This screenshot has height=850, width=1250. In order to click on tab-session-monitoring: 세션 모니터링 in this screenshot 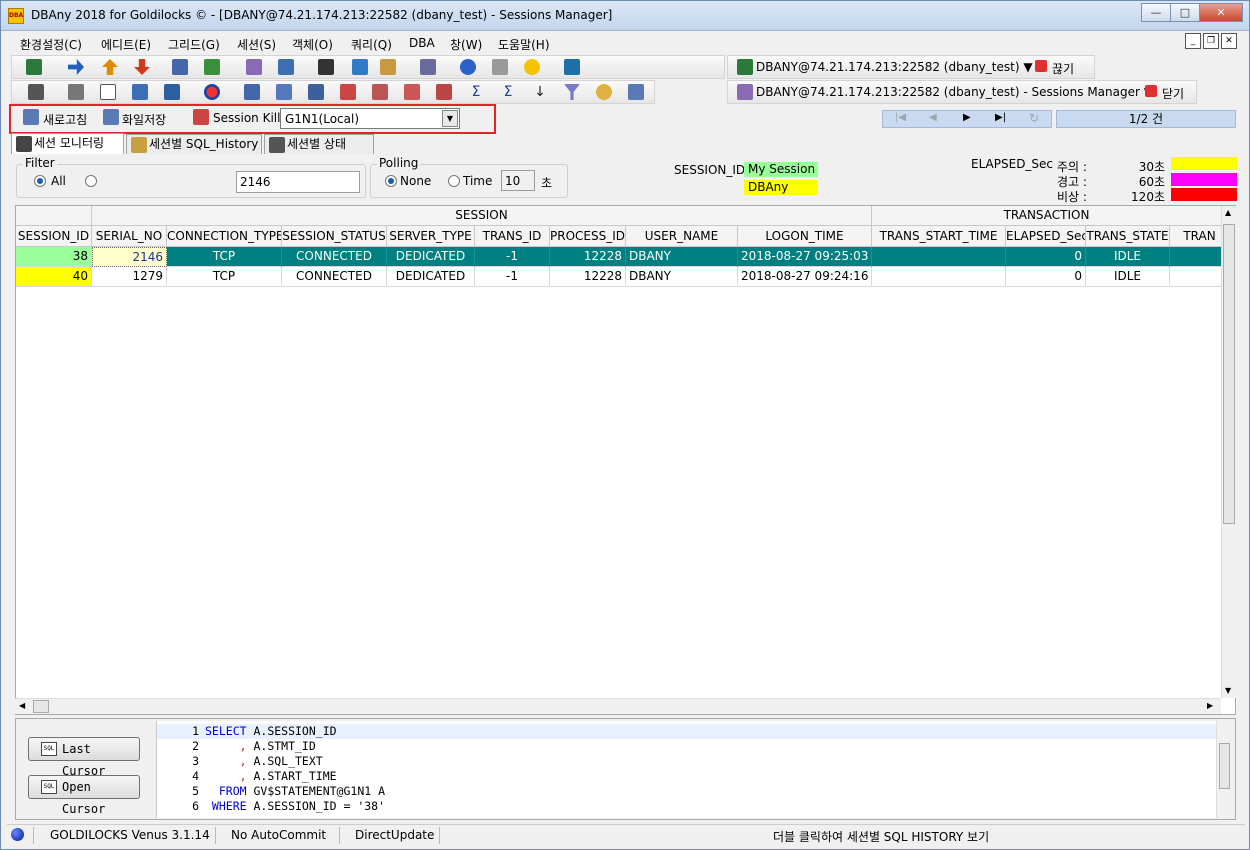, I will do `click(67, 143)`.